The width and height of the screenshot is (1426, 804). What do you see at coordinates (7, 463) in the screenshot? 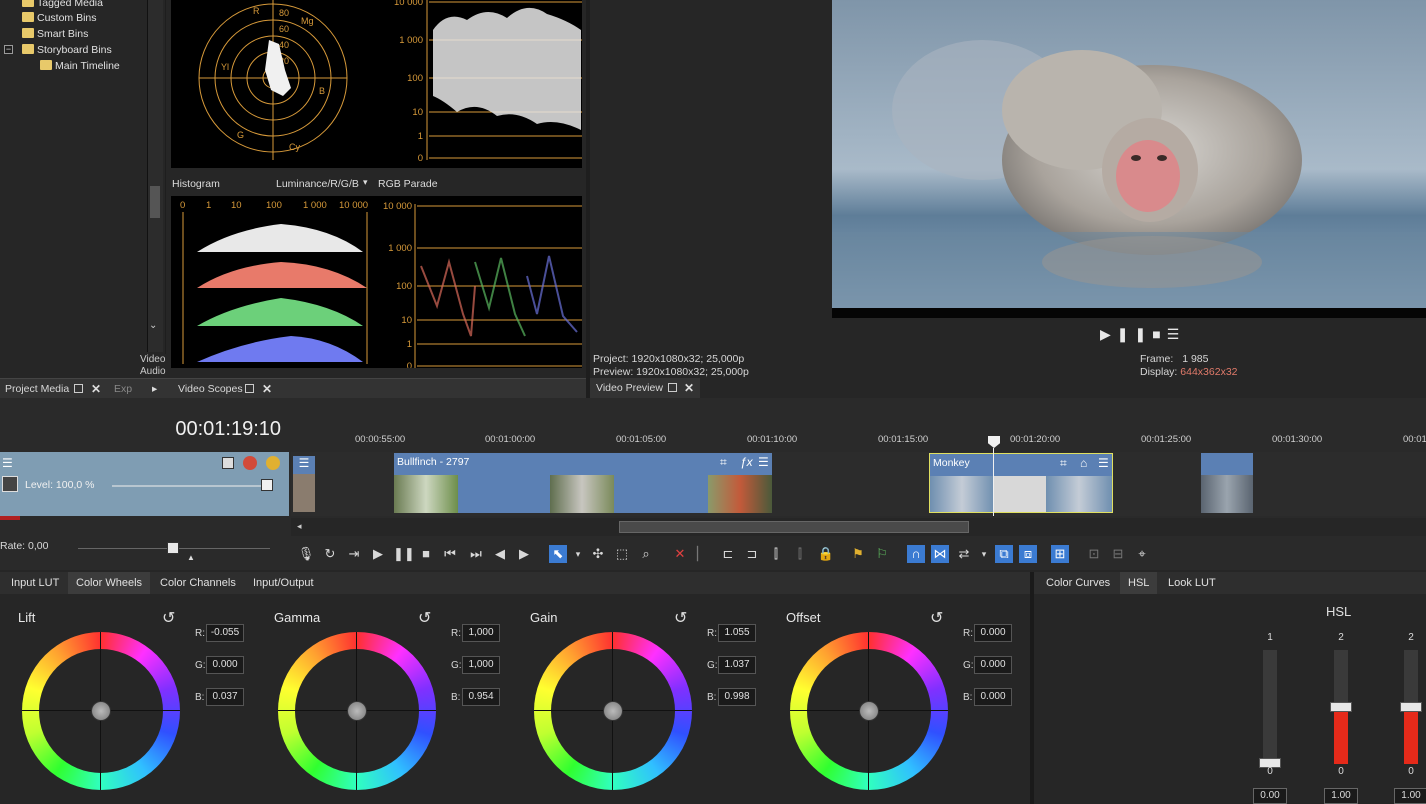
I see `track-menu-icon: ☰` at bounding box center [7, 463].